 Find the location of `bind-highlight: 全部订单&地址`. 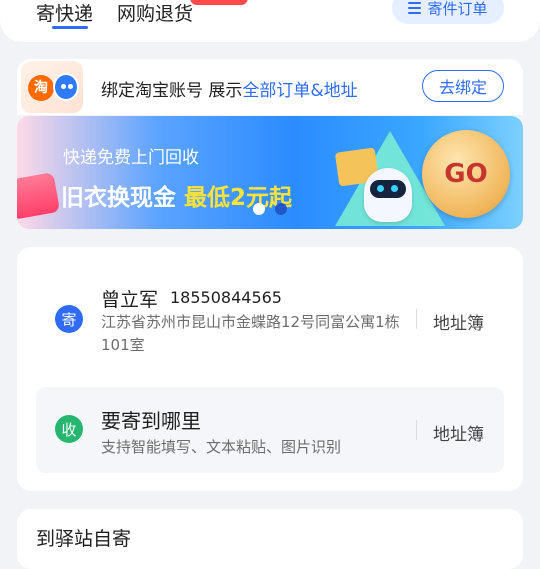

bind-highlight: 全部订单&地址 is located at coordinates (300, 91).